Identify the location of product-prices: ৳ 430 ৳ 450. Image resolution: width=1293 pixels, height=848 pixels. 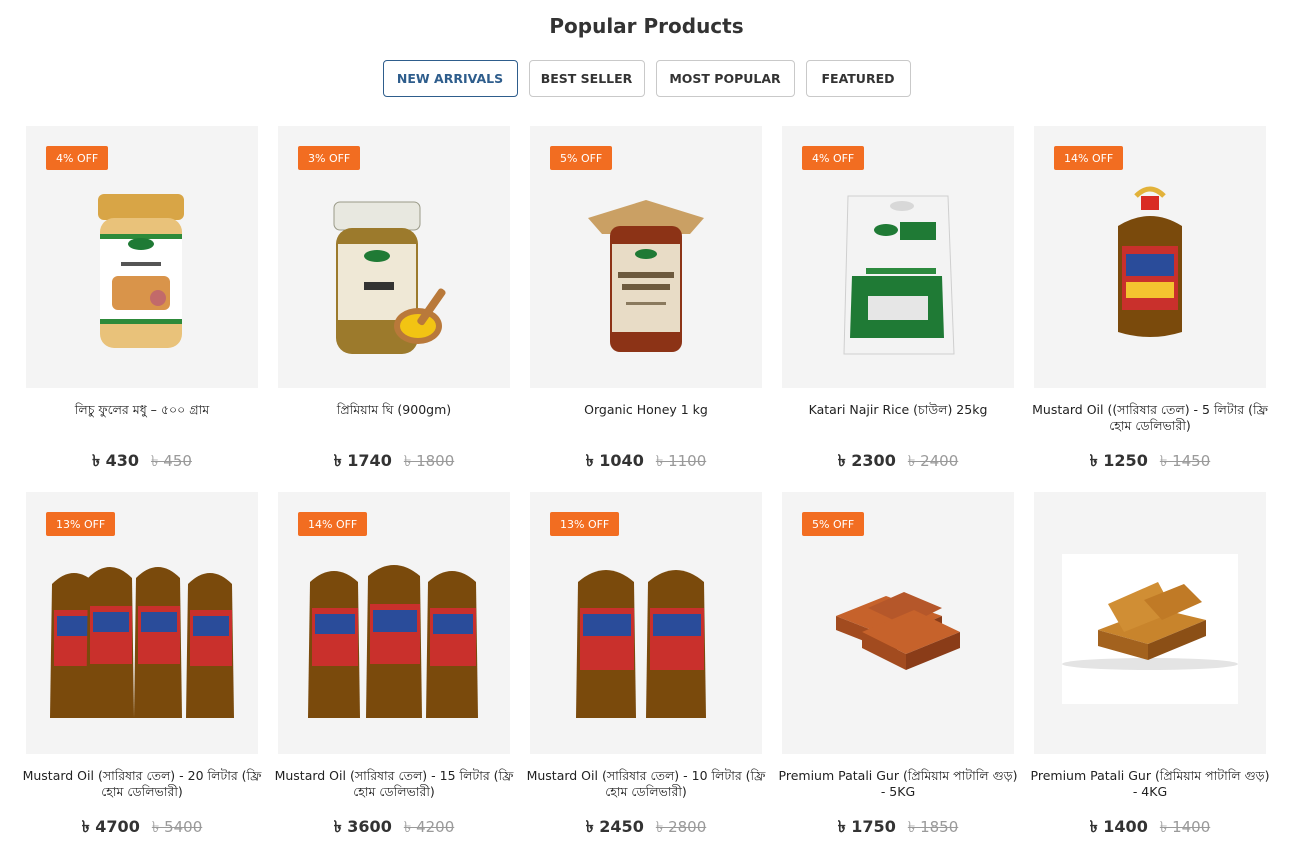
(142, 461).